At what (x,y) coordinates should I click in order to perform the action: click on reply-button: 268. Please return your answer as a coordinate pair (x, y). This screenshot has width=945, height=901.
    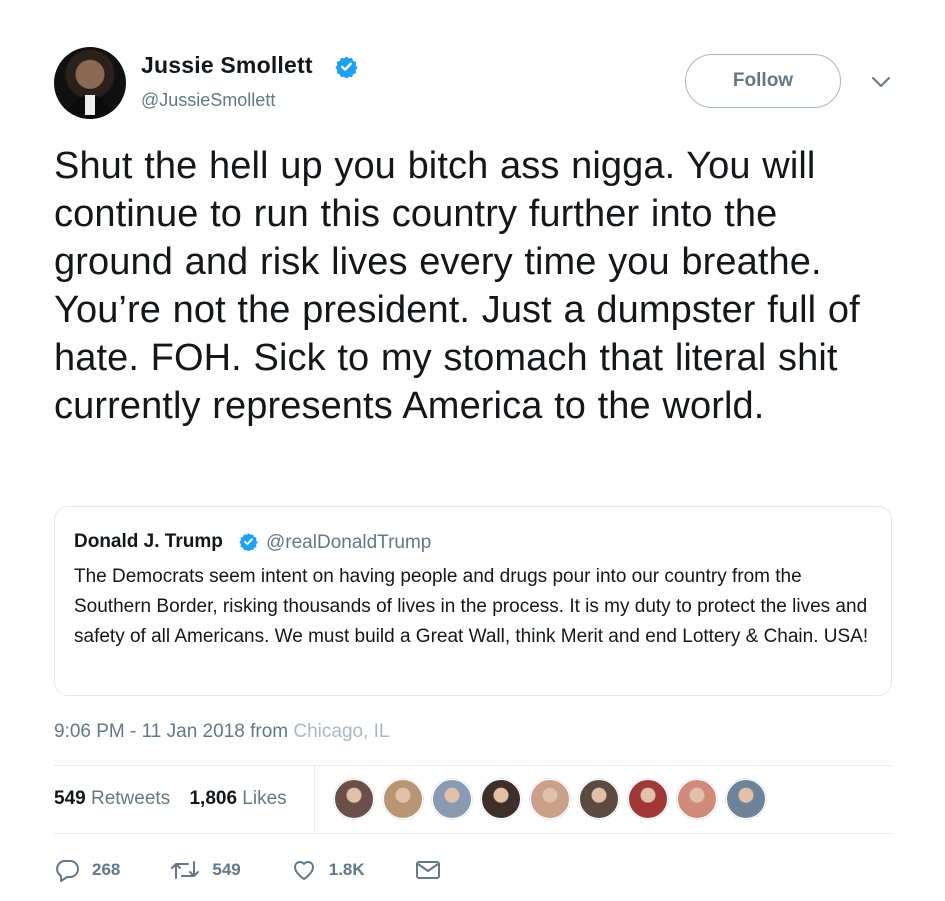
    Looking at the image, I should click on (87, 870).